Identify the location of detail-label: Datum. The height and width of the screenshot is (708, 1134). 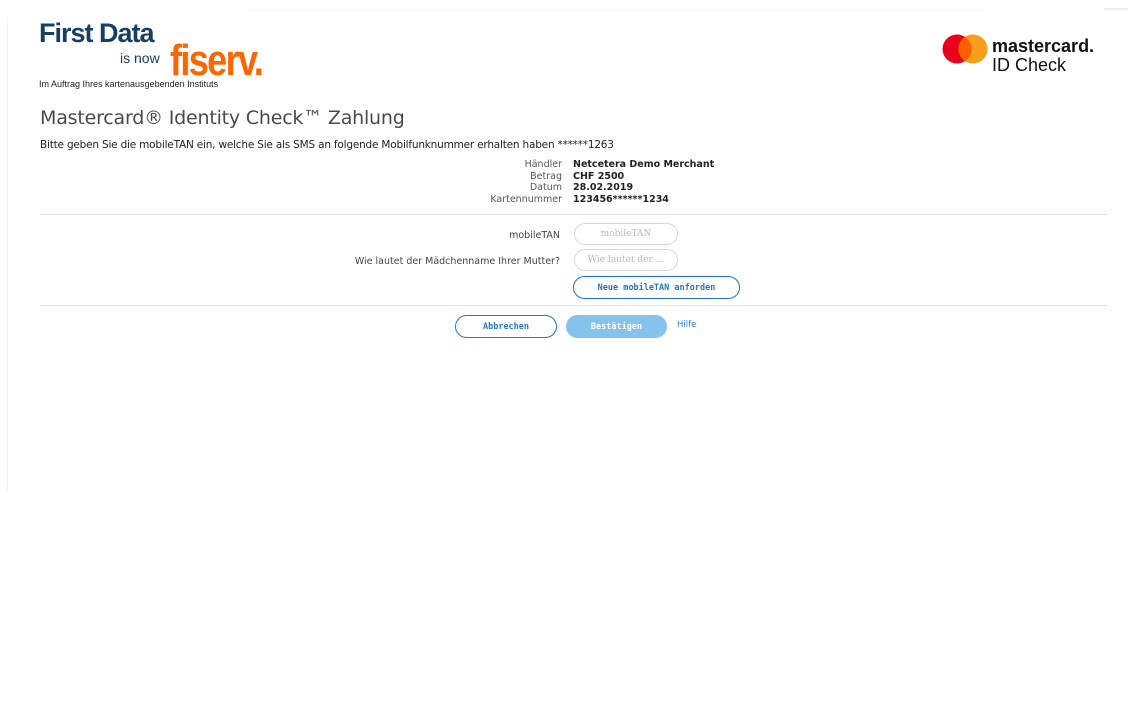
(545, 187).